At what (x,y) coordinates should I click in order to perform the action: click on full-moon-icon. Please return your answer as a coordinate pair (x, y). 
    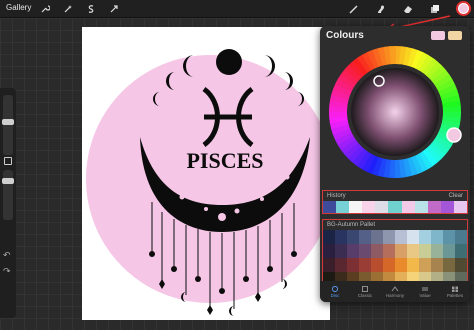
    Looking at the image, I should click on (229, 62).